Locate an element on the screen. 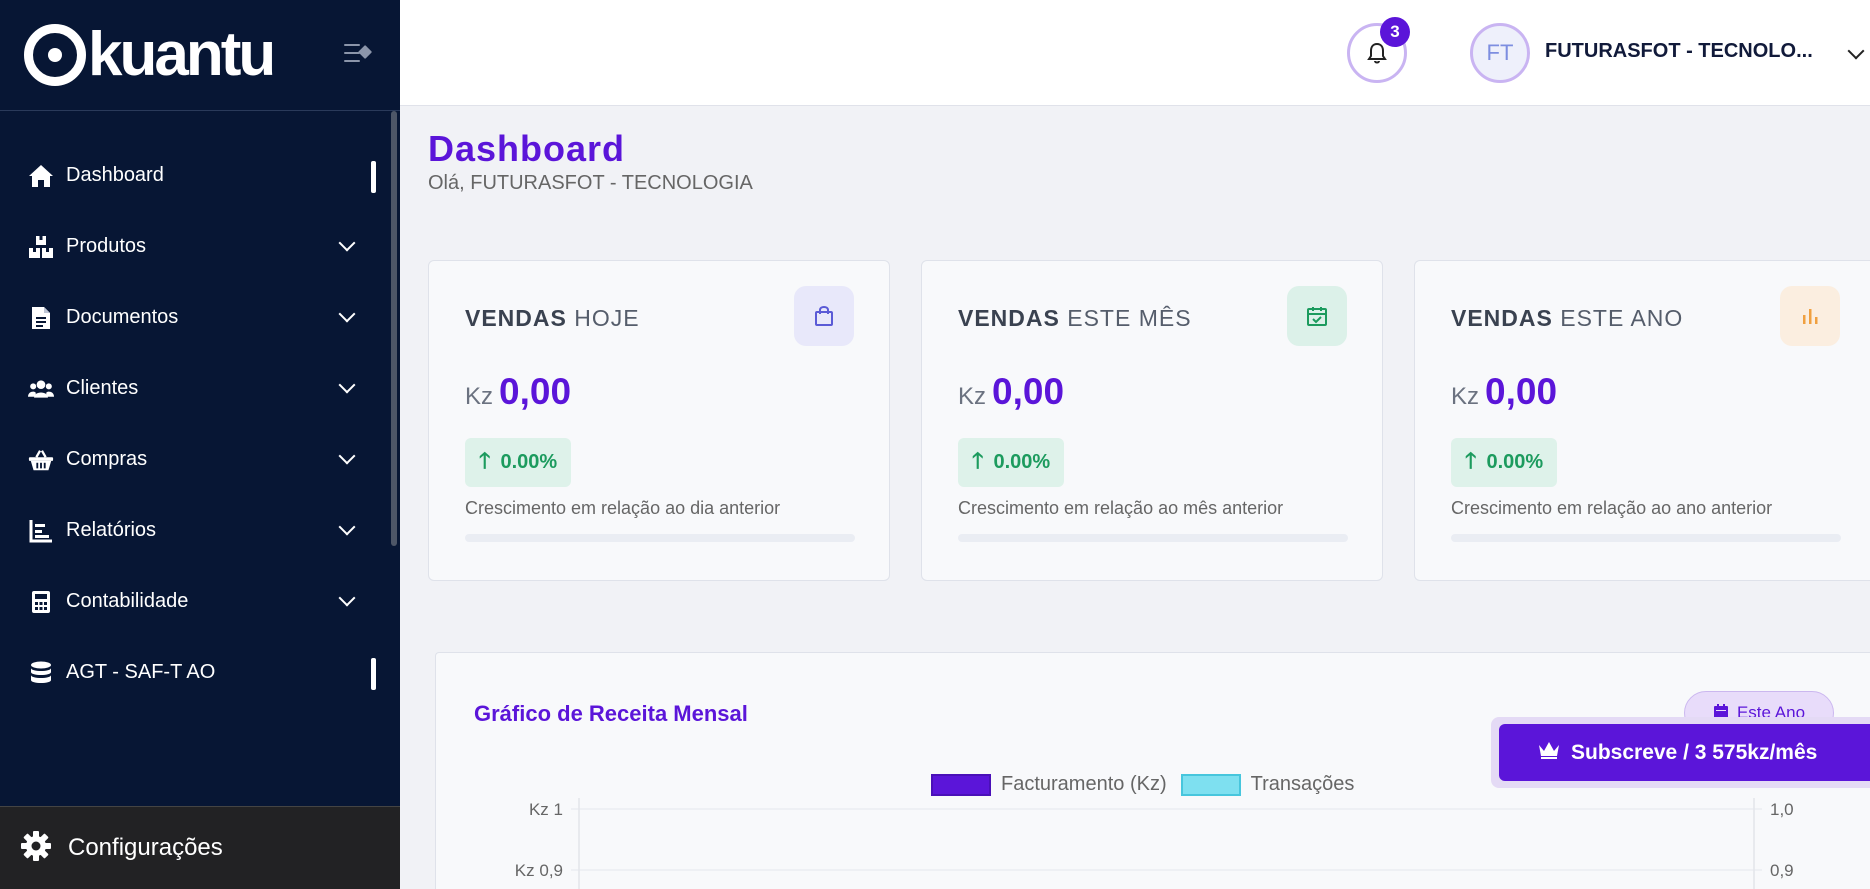  sidebar-item-produtos: Produtos is located at coordinates (195, 246).